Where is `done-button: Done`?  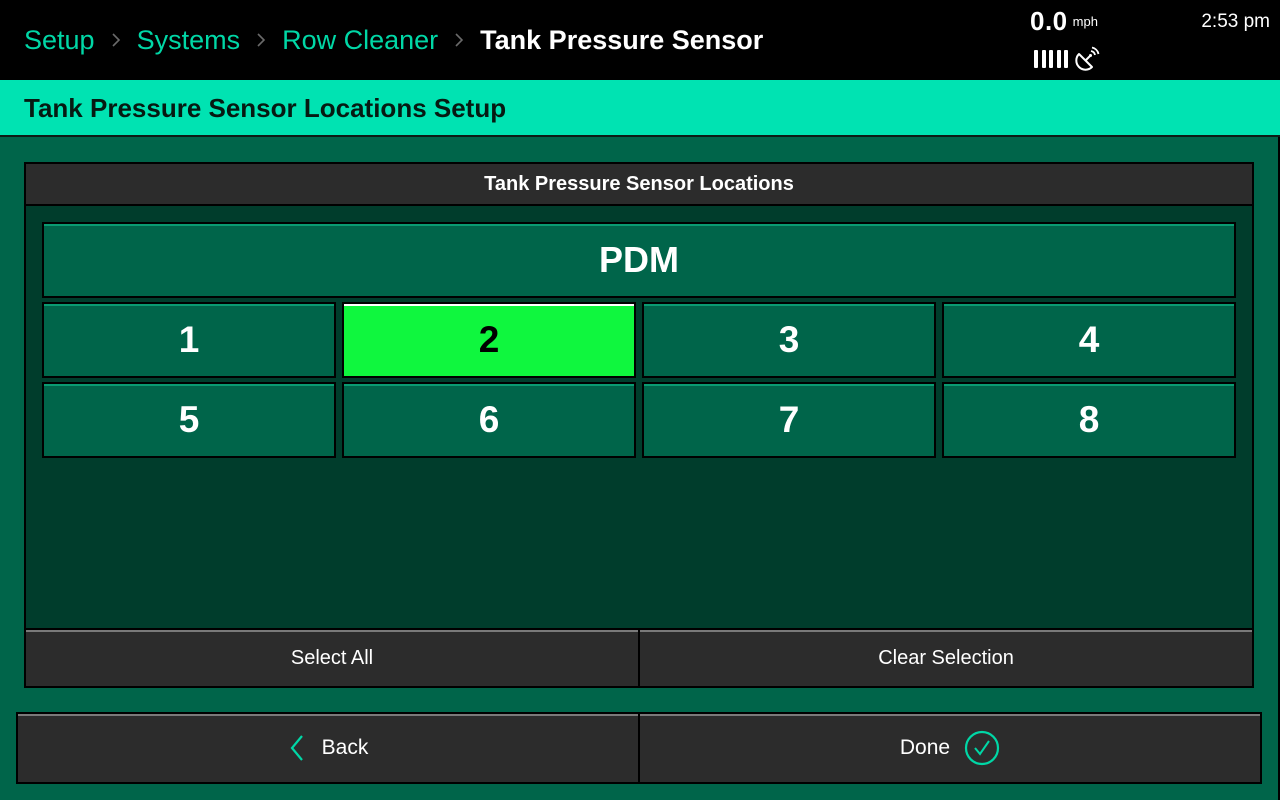
done-button: Done is located at coordinates (949, 748).